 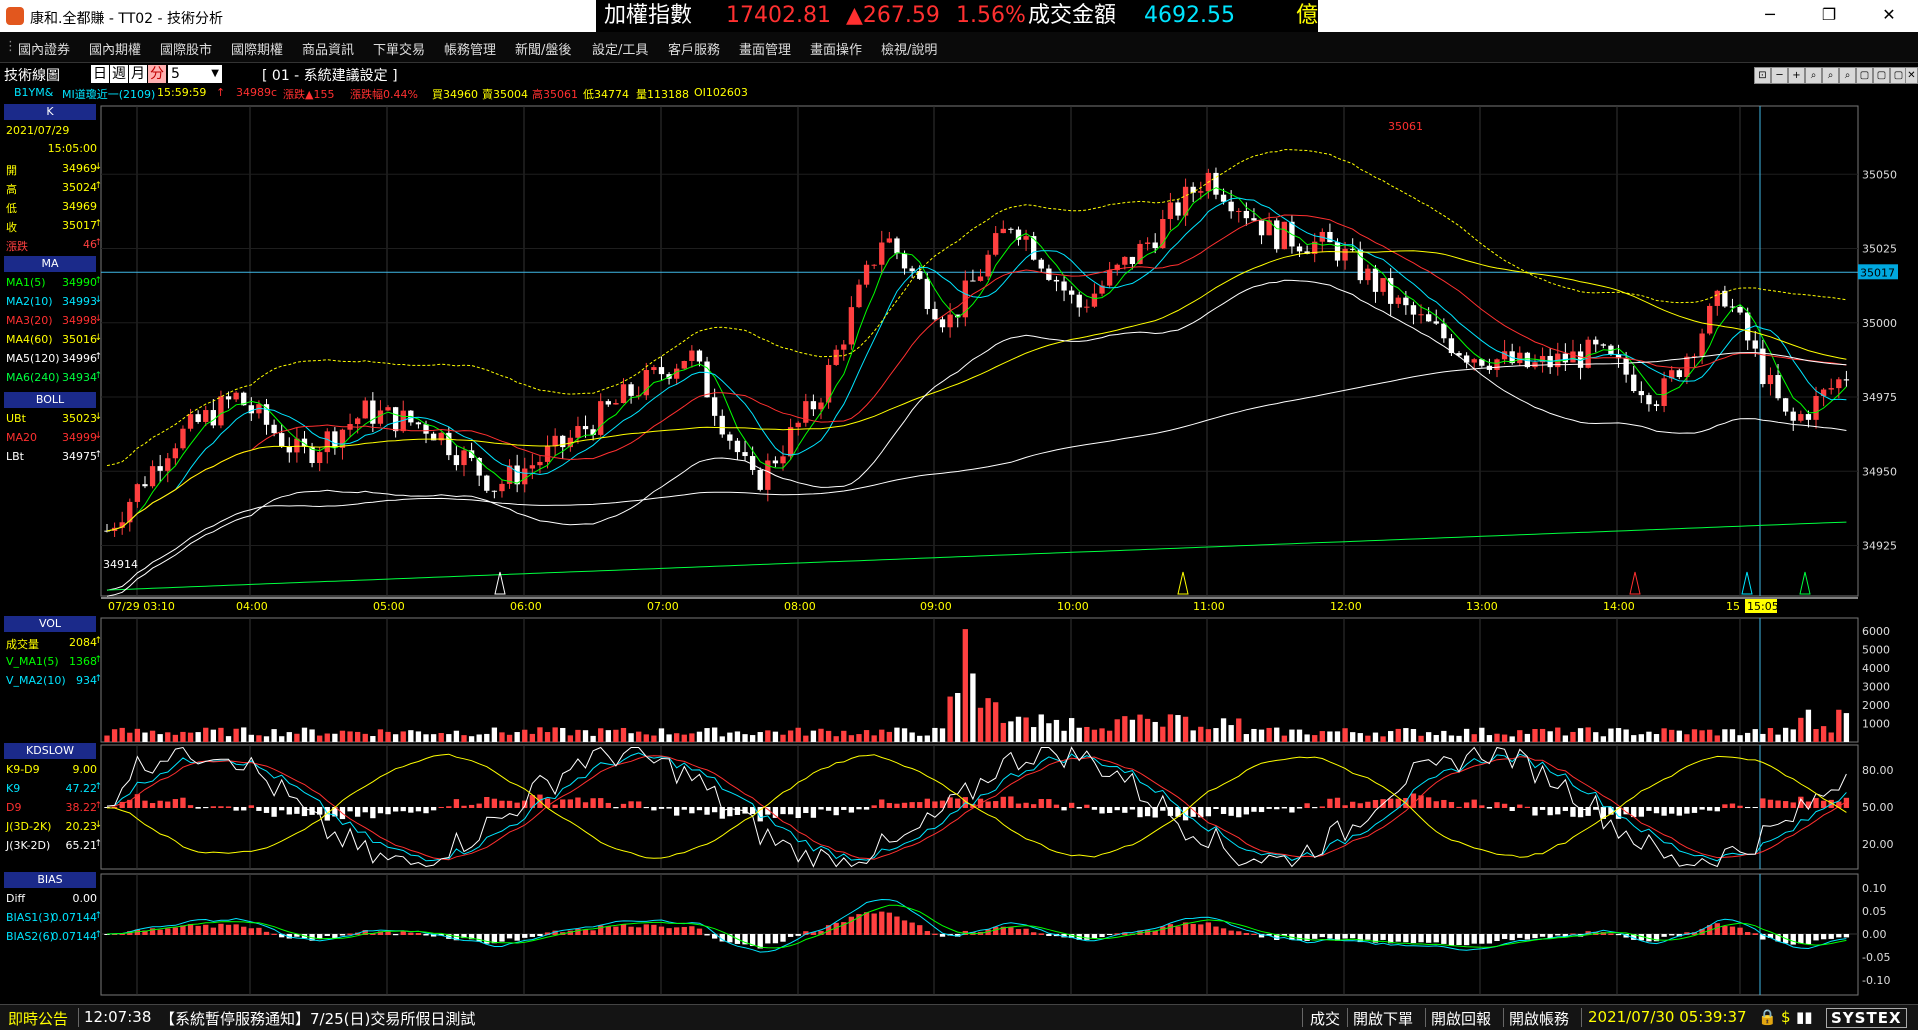 What do you see at coordinates (1461, 1018) in the screenshot?
I see `open-report-button: 開啟回報` at bounding box center [1461, 1018].